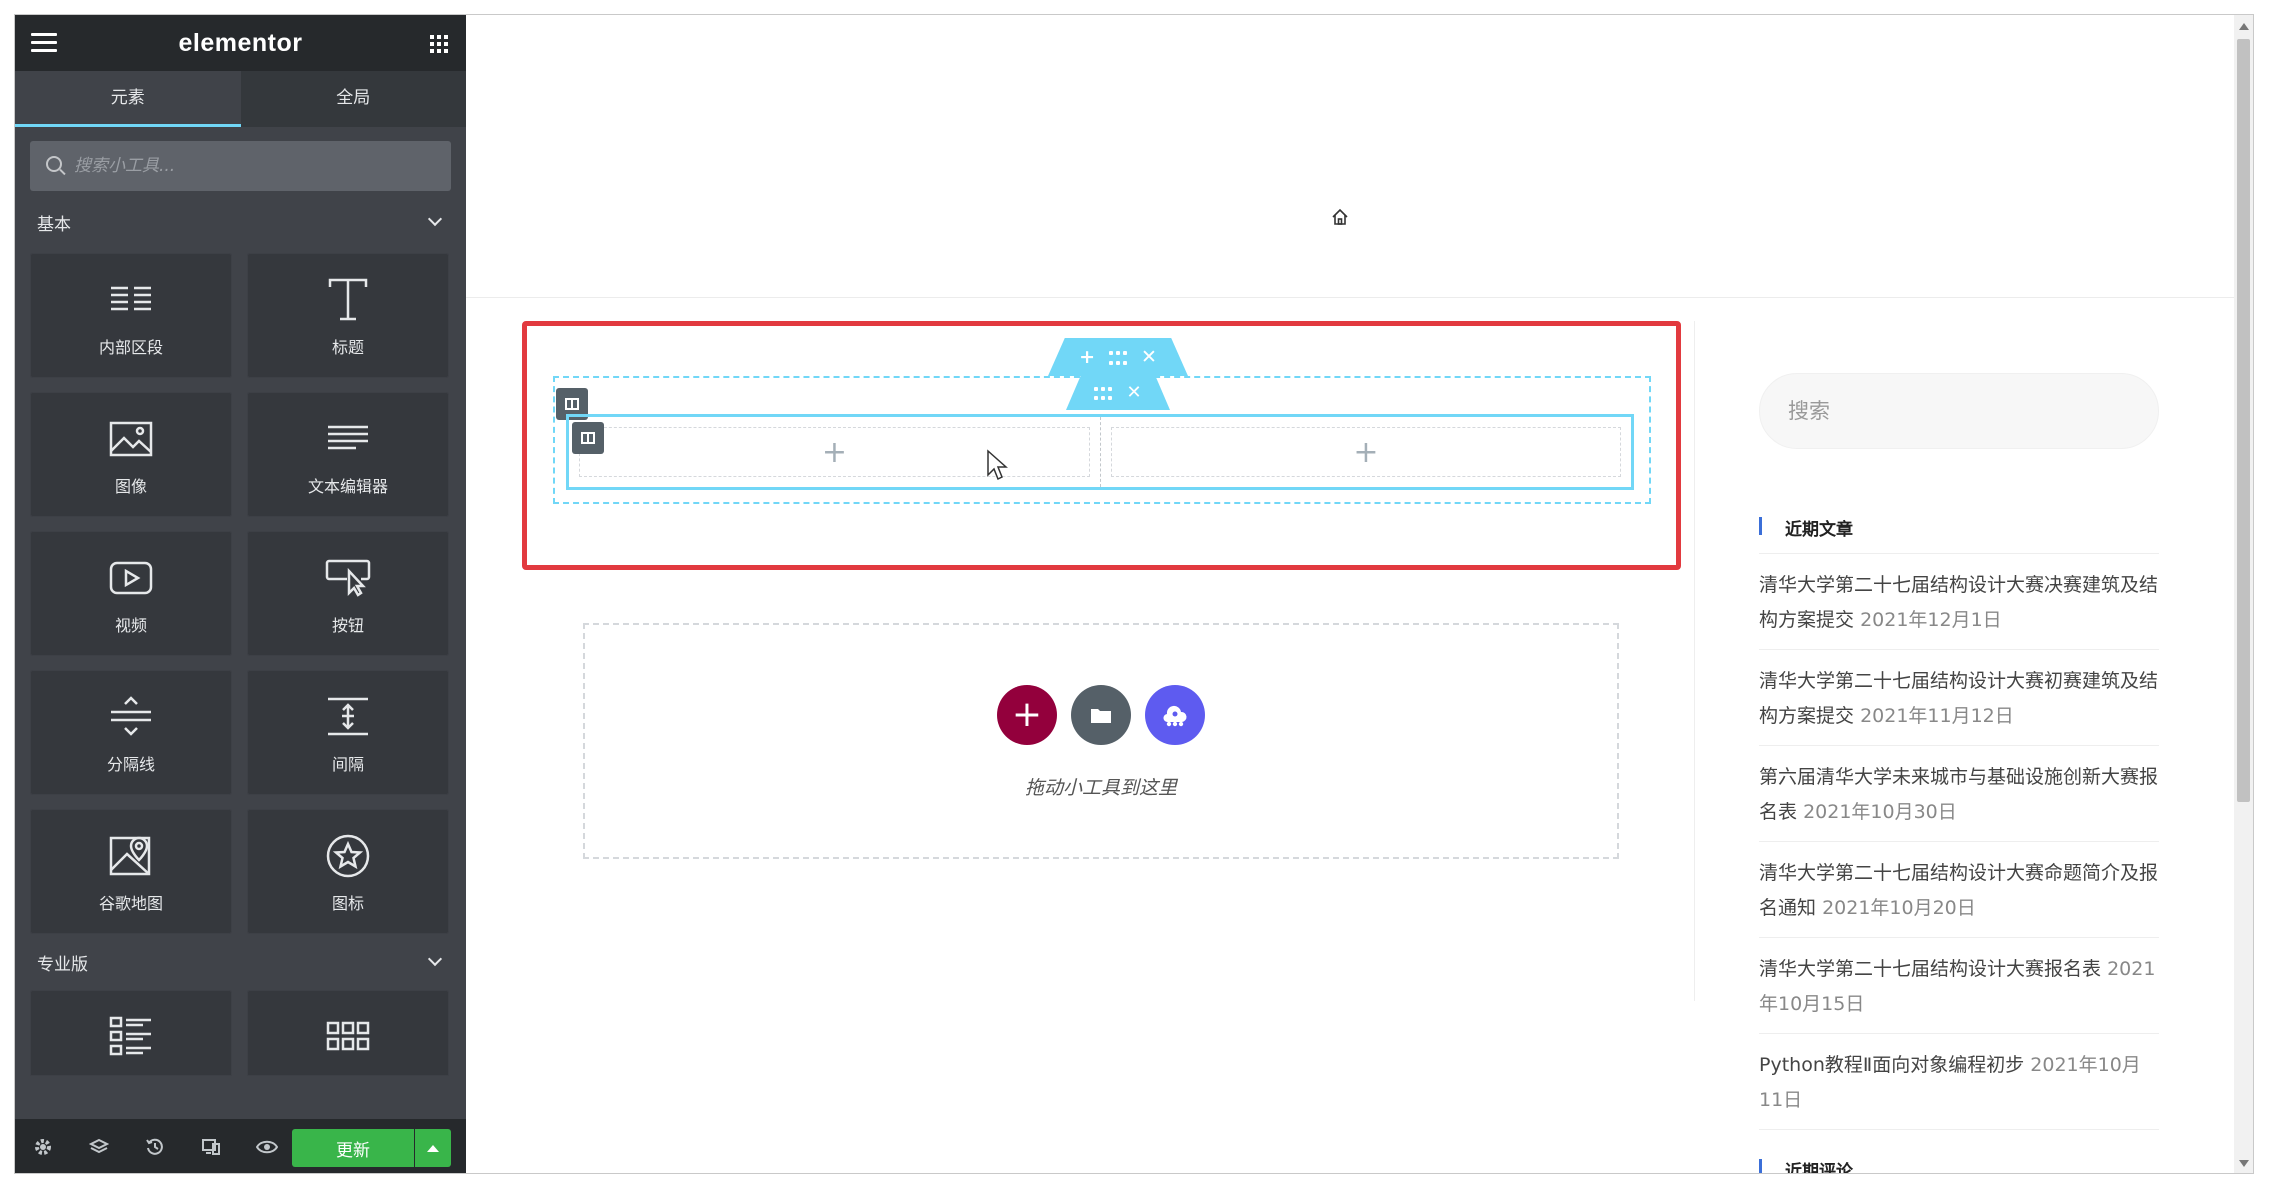  I want to click on widget-label: 图标, so click(347, 903).